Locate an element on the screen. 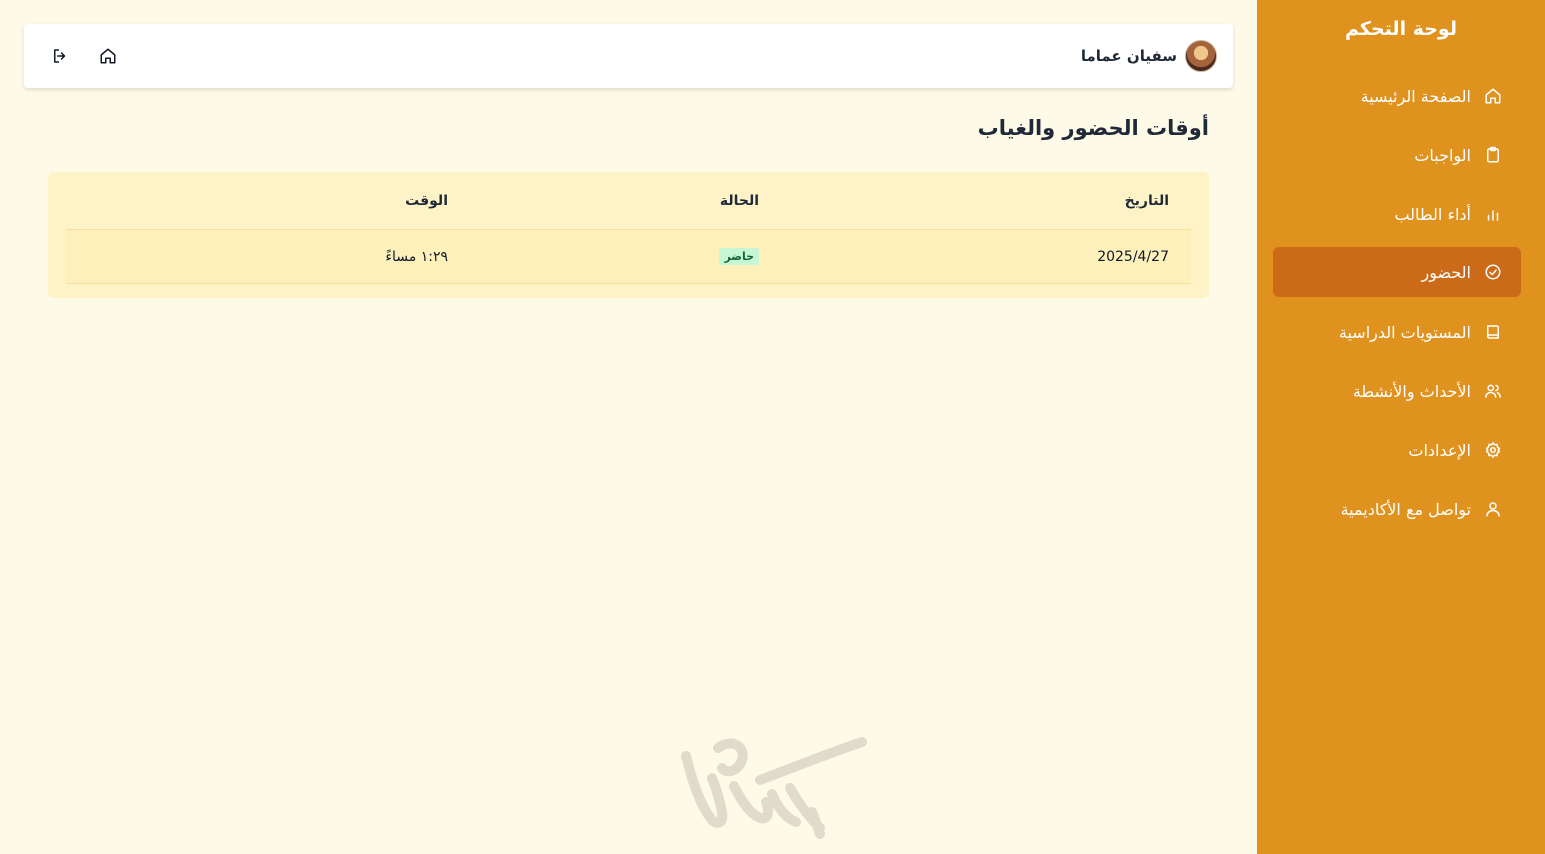 This screenshot has width=1545, height=854. table-row: 2025/4/27 حاضر ١:٢٩ مساءً is located at coordinates (628, 257).